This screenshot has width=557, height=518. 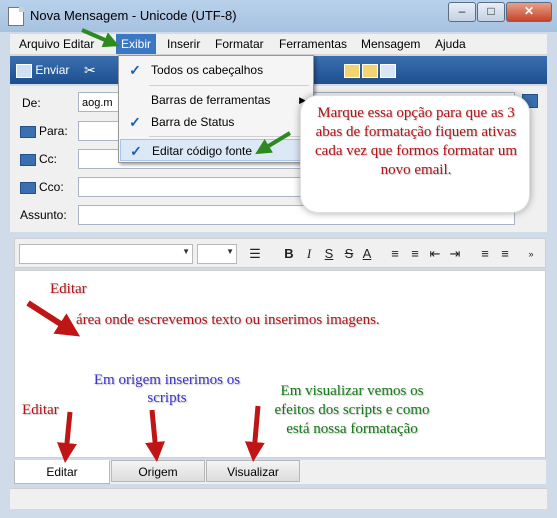 I want to click on arrow-to-edit-source-option, so click(x=273, y=143).